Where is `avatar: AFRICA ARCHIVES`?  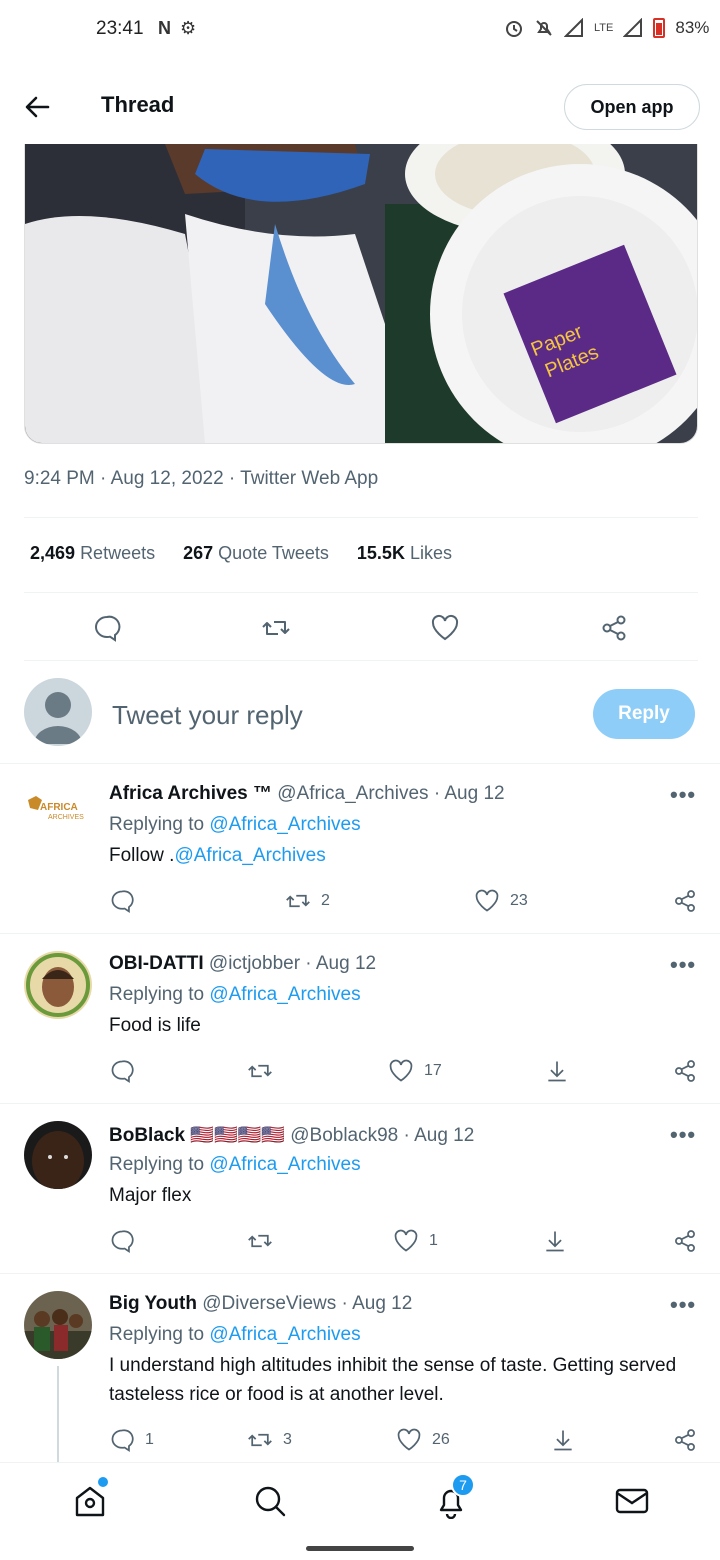 avatar: AFRICA ARCHIVES is located at coordinates (58, 820).